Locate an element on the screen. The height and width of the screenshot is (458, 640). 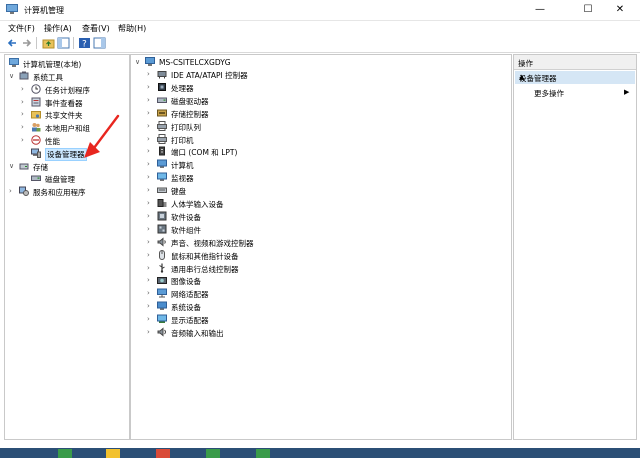
usb-icon is located at coordinates (162, 268).